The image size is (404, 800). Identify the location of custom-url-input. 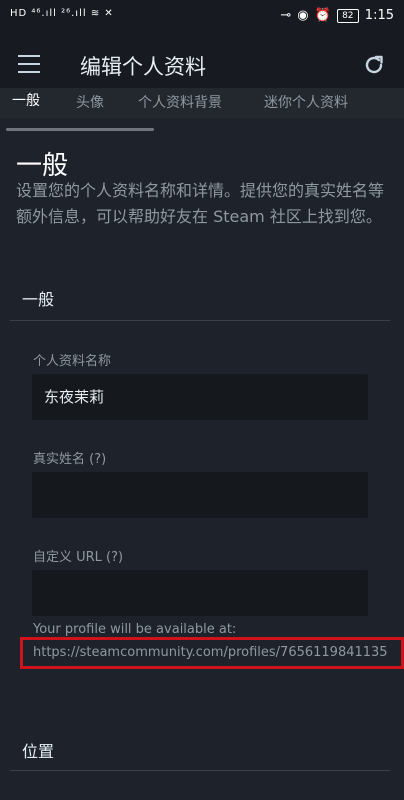
(200, 593).